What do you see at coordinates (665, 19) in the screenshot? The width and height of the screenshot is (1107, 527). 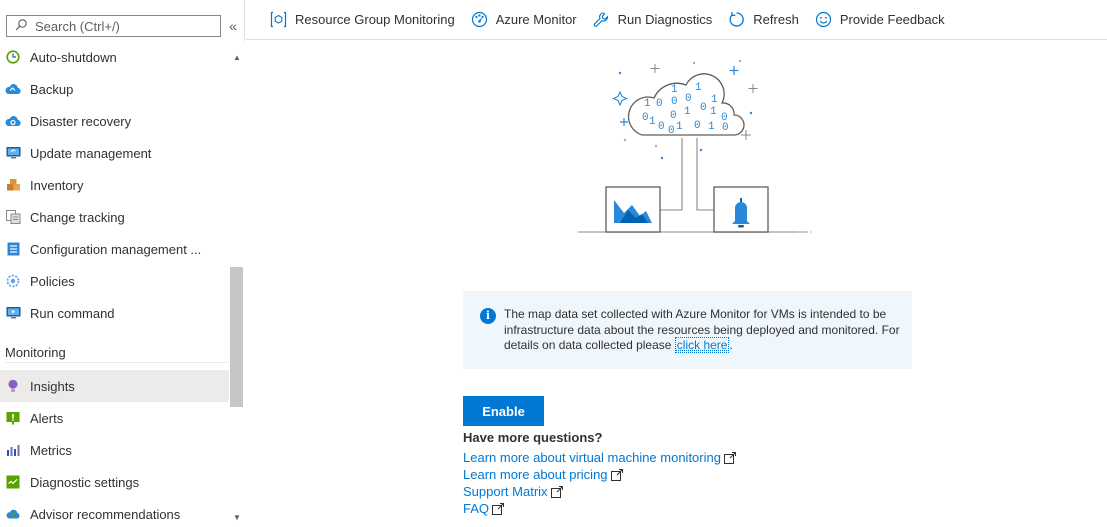 I see `toolbar-label: Run Diagnostics` at bounding box center [665, 19].